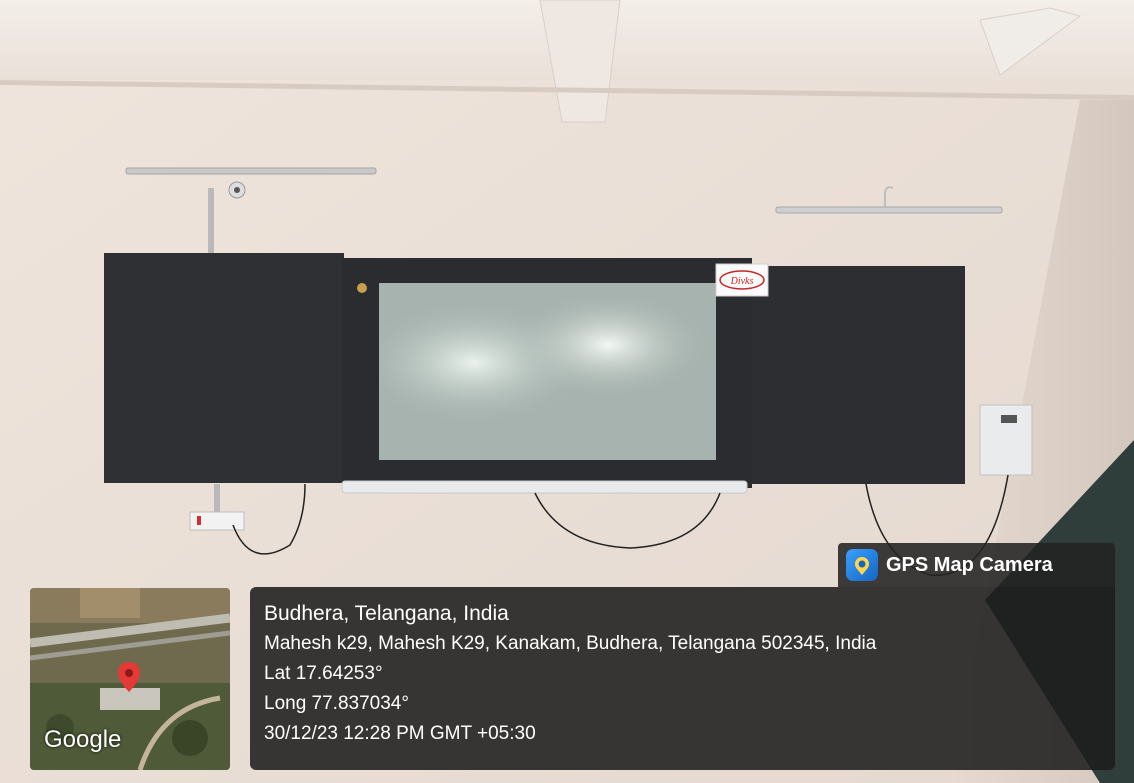 The image size is (1134, 783). Describe the element at coordinates (742, 281) in the screenshot. I see `brand-sticker-label: Divks` at that location.